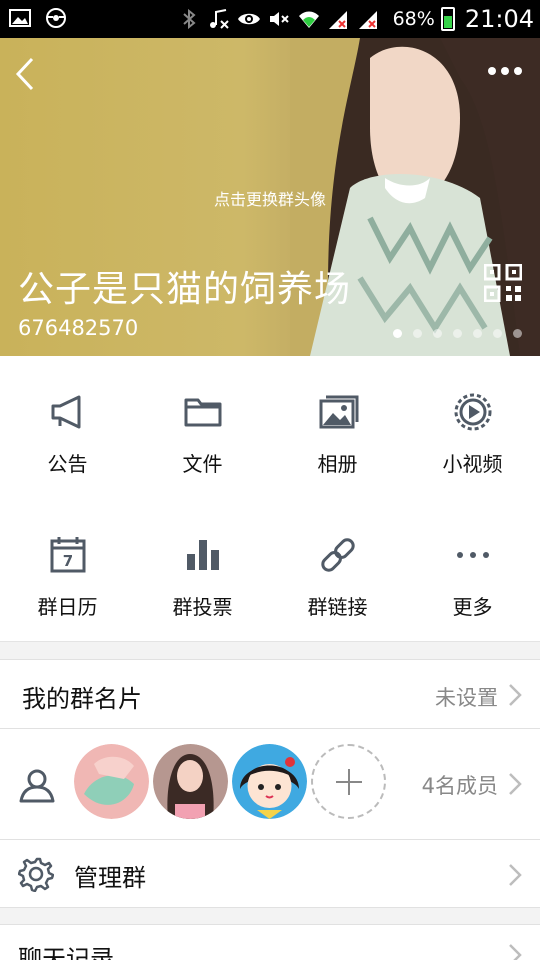  What do you see at coordinates (56, 18) in the screenshot?
I see `steering-wheel-notification-icon` at bounding box center [56, 18].